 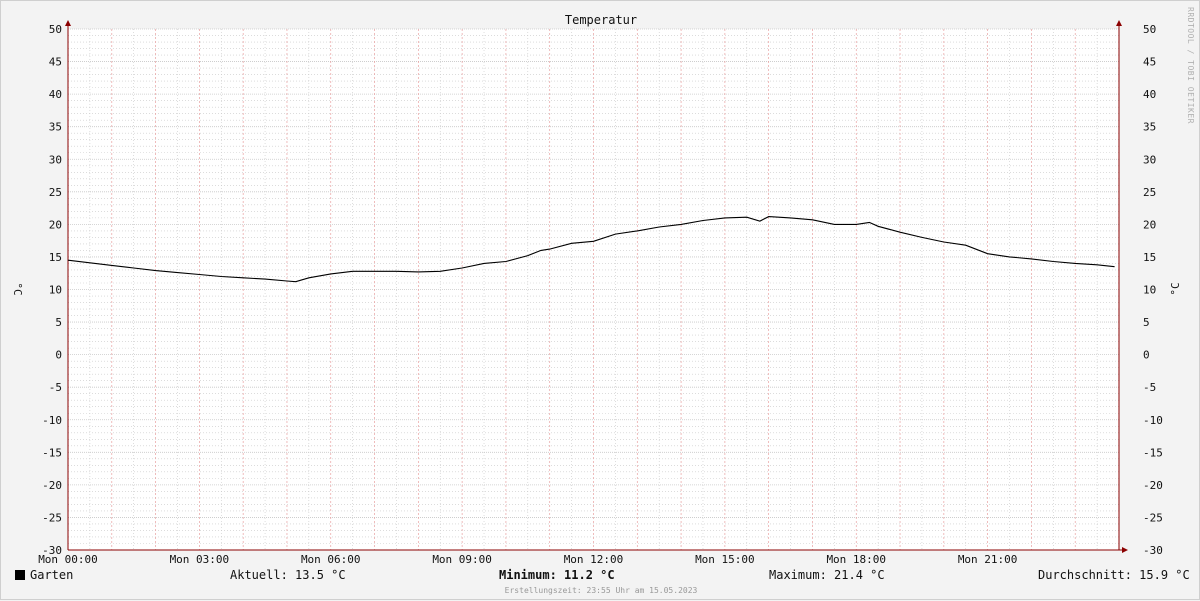 What do you see at coordinates (68, 559) in the screenshot?
I see `x-tick-label: Mon 00:00` at bounding box center [68, 559].